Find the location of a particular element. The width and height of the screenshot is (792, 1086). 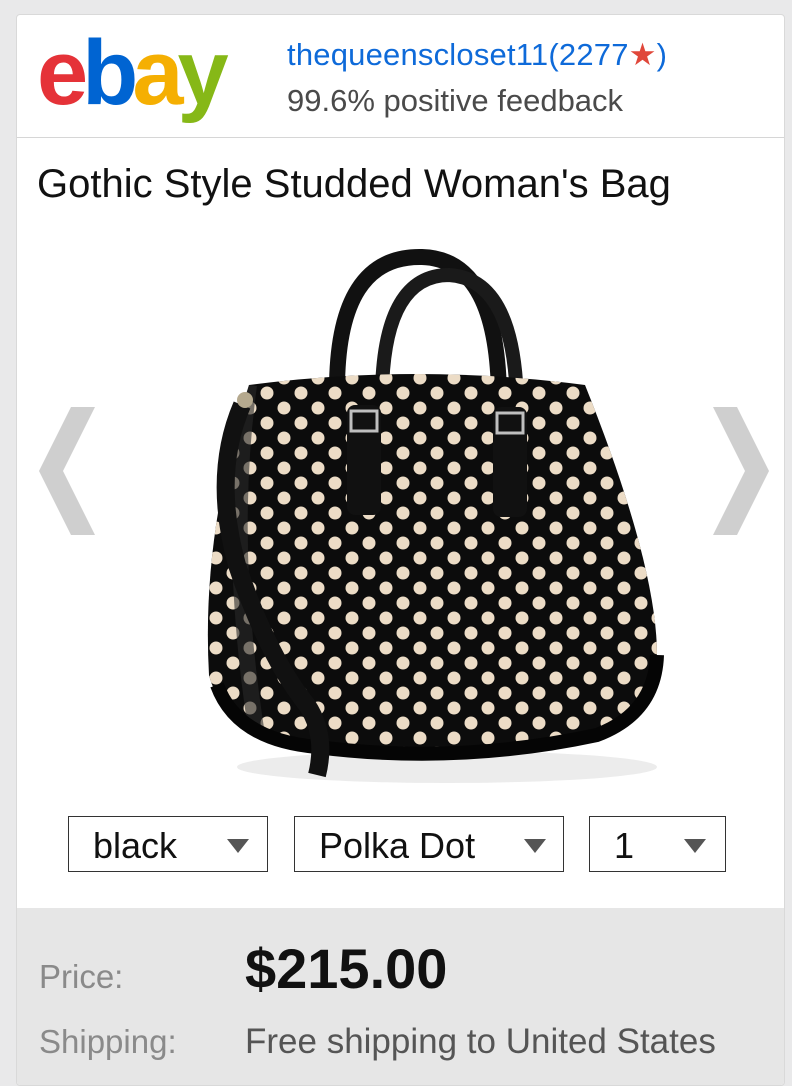

pattern-select: Polka Dot is located at coordinates (429, 844).